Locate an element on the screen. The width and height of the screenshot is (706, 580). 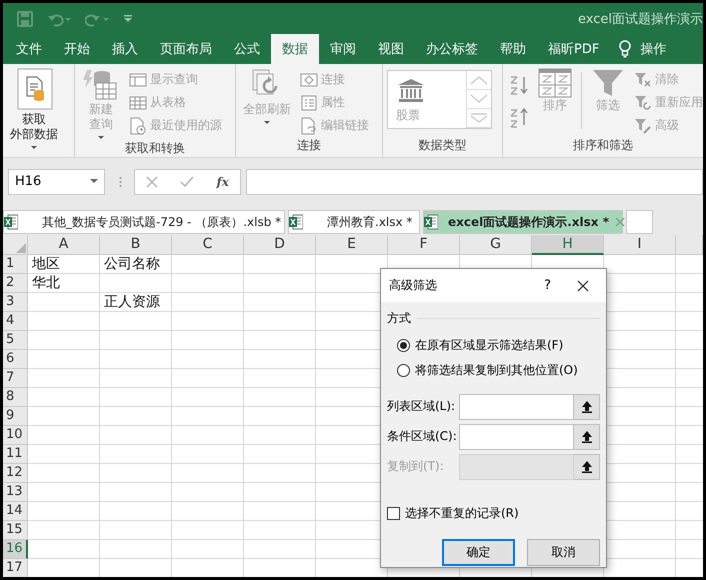
column-header: I is located at coordinates (640, 245).